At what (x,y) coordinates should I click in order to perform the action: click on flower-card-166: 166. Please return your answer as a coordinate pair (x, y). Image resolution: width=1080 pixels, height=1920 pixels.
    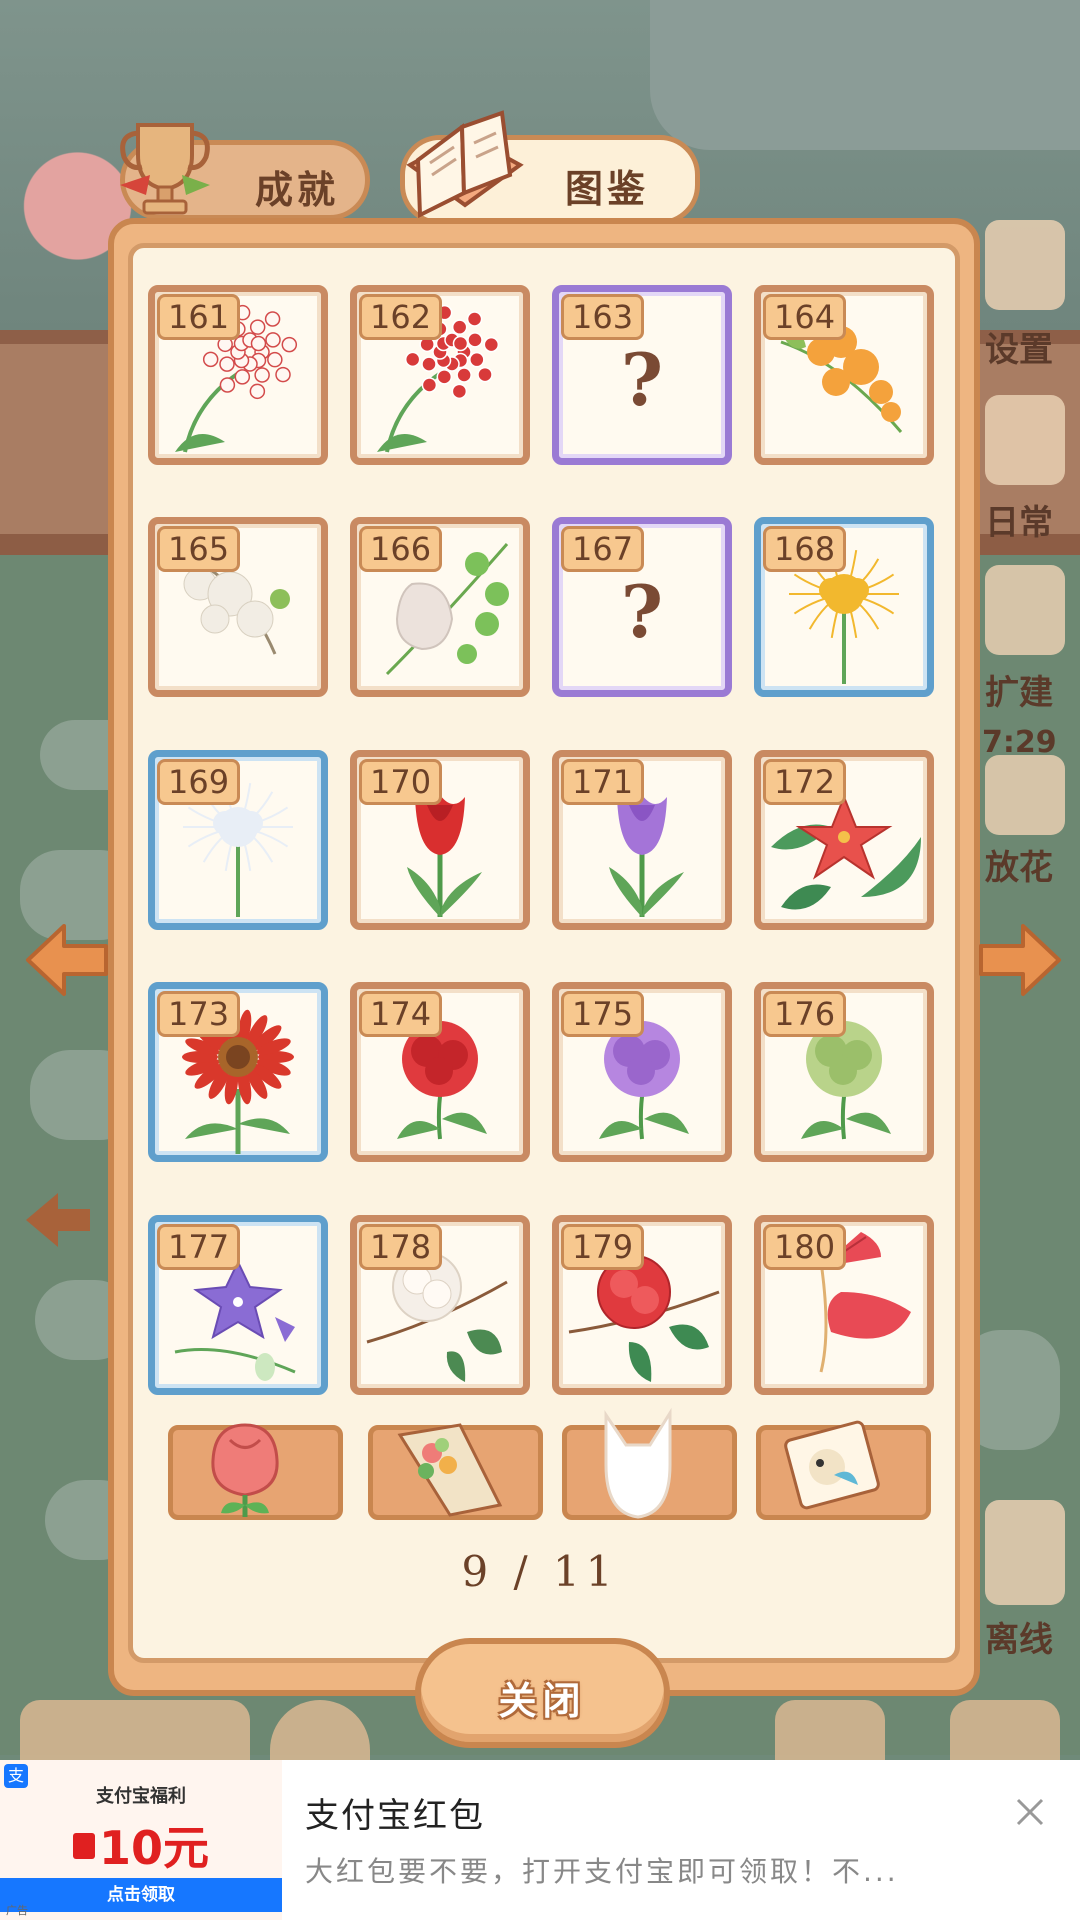
    Looking at the image, I should click on (440, 607).